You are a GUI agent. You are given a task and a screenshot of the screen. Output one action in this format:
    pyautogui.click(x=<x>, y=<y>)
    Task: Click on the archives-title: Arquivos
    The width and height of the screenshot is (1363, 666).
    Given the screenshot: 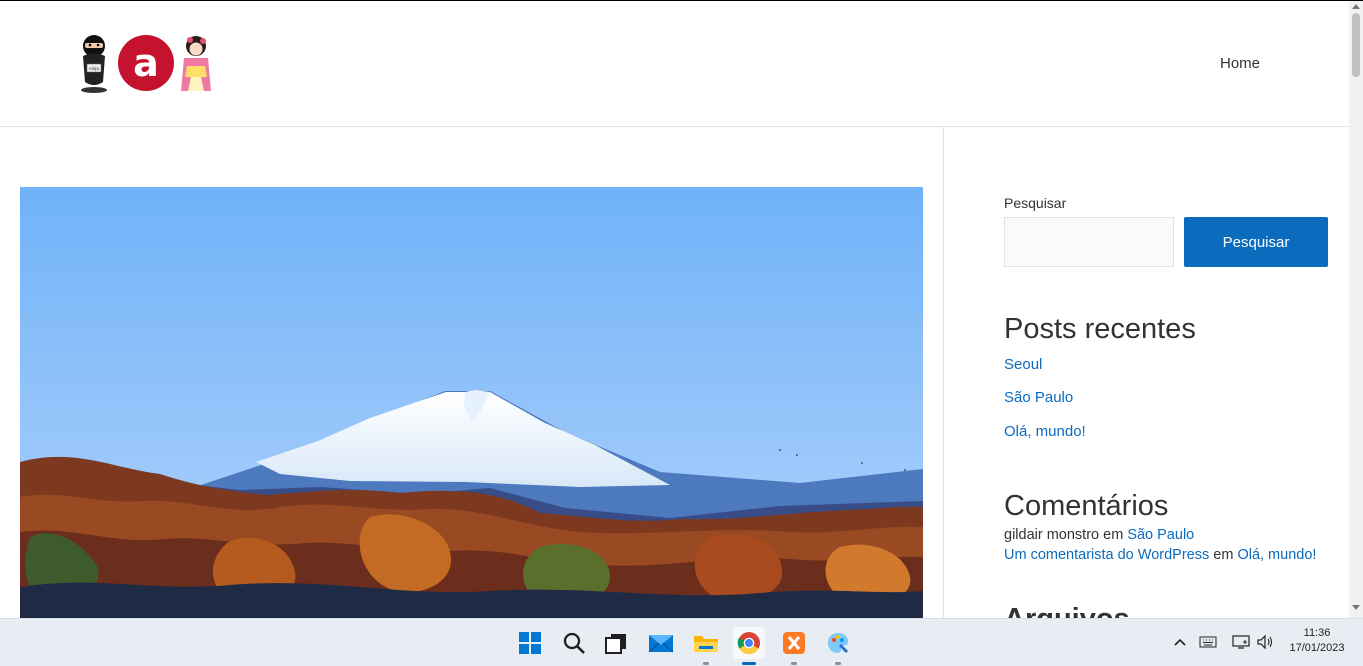 What is the action you would take?
    pyautogui.click(x=1067, y=610)
    